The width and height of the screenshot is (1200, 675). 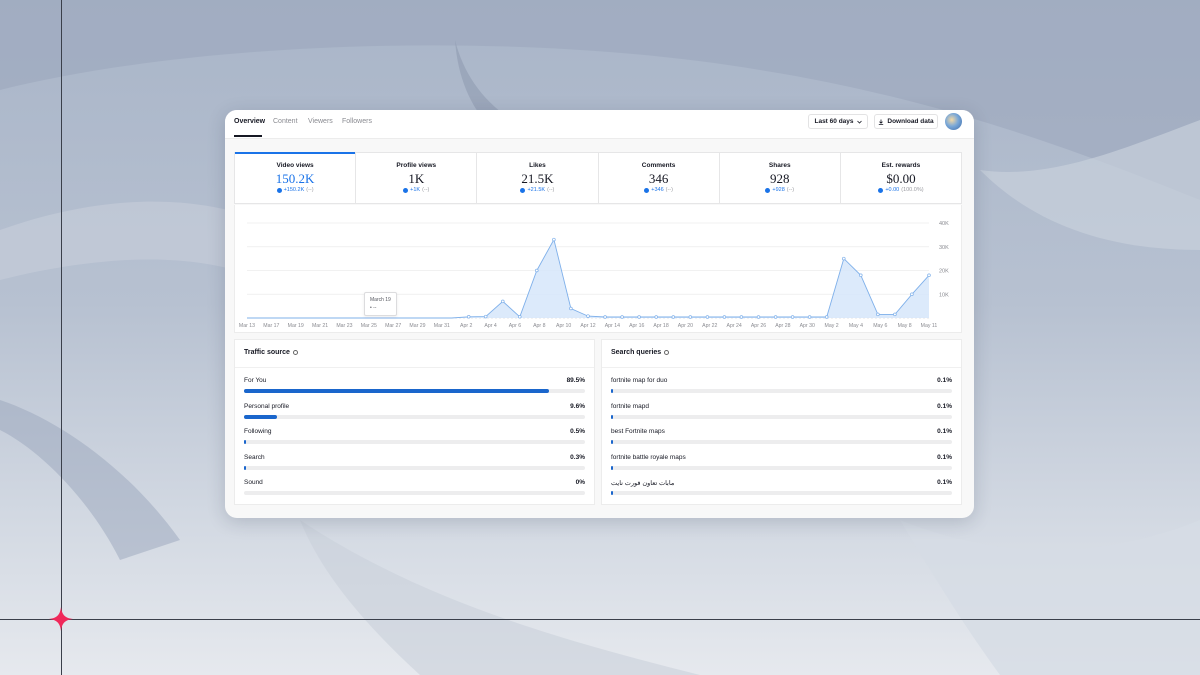 I want to click on x-tick-label: Apr 30, so click(x=807, y=326).